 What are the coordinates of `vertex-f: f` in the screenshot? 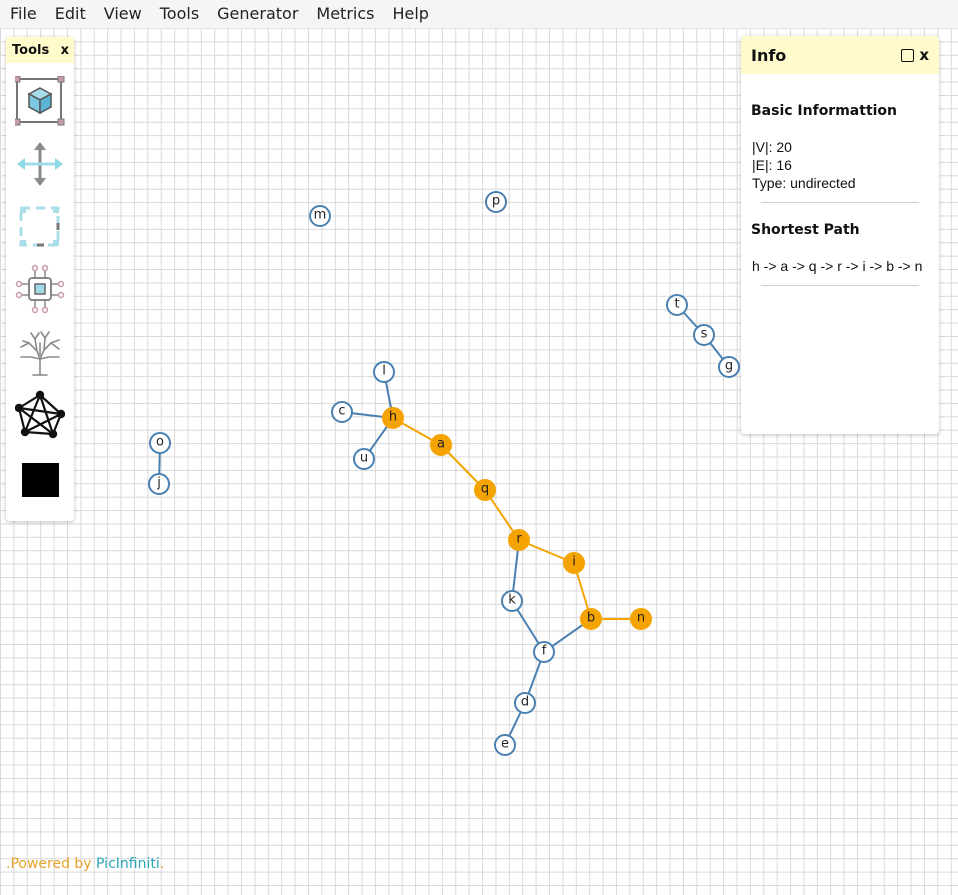 It's located at (544, 652).